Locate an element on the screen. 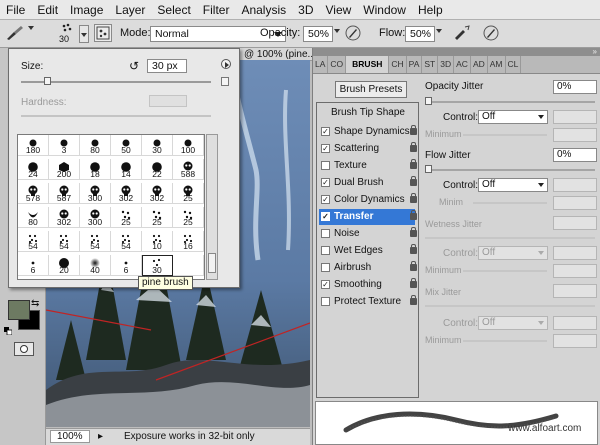  brush-tip-cell: 16 is located at coordinates (188, 241).